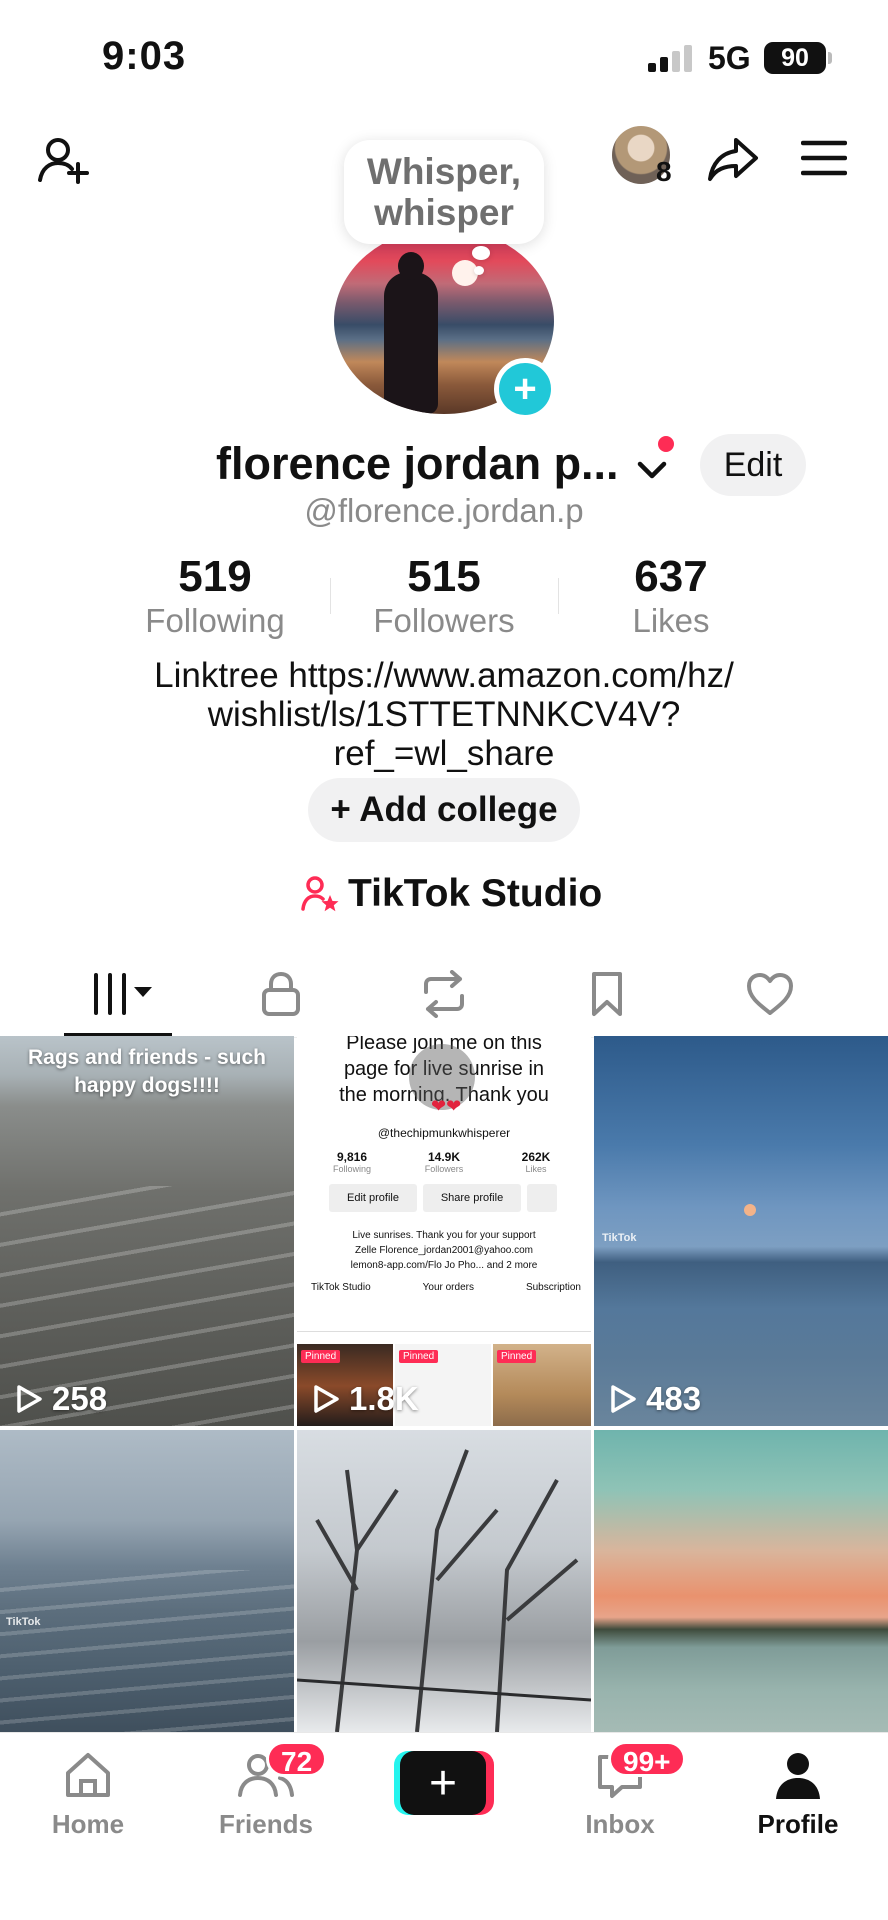 The width and height of the screenshot is (888, 1920). I want to click on share-icon, so click(733, 159).